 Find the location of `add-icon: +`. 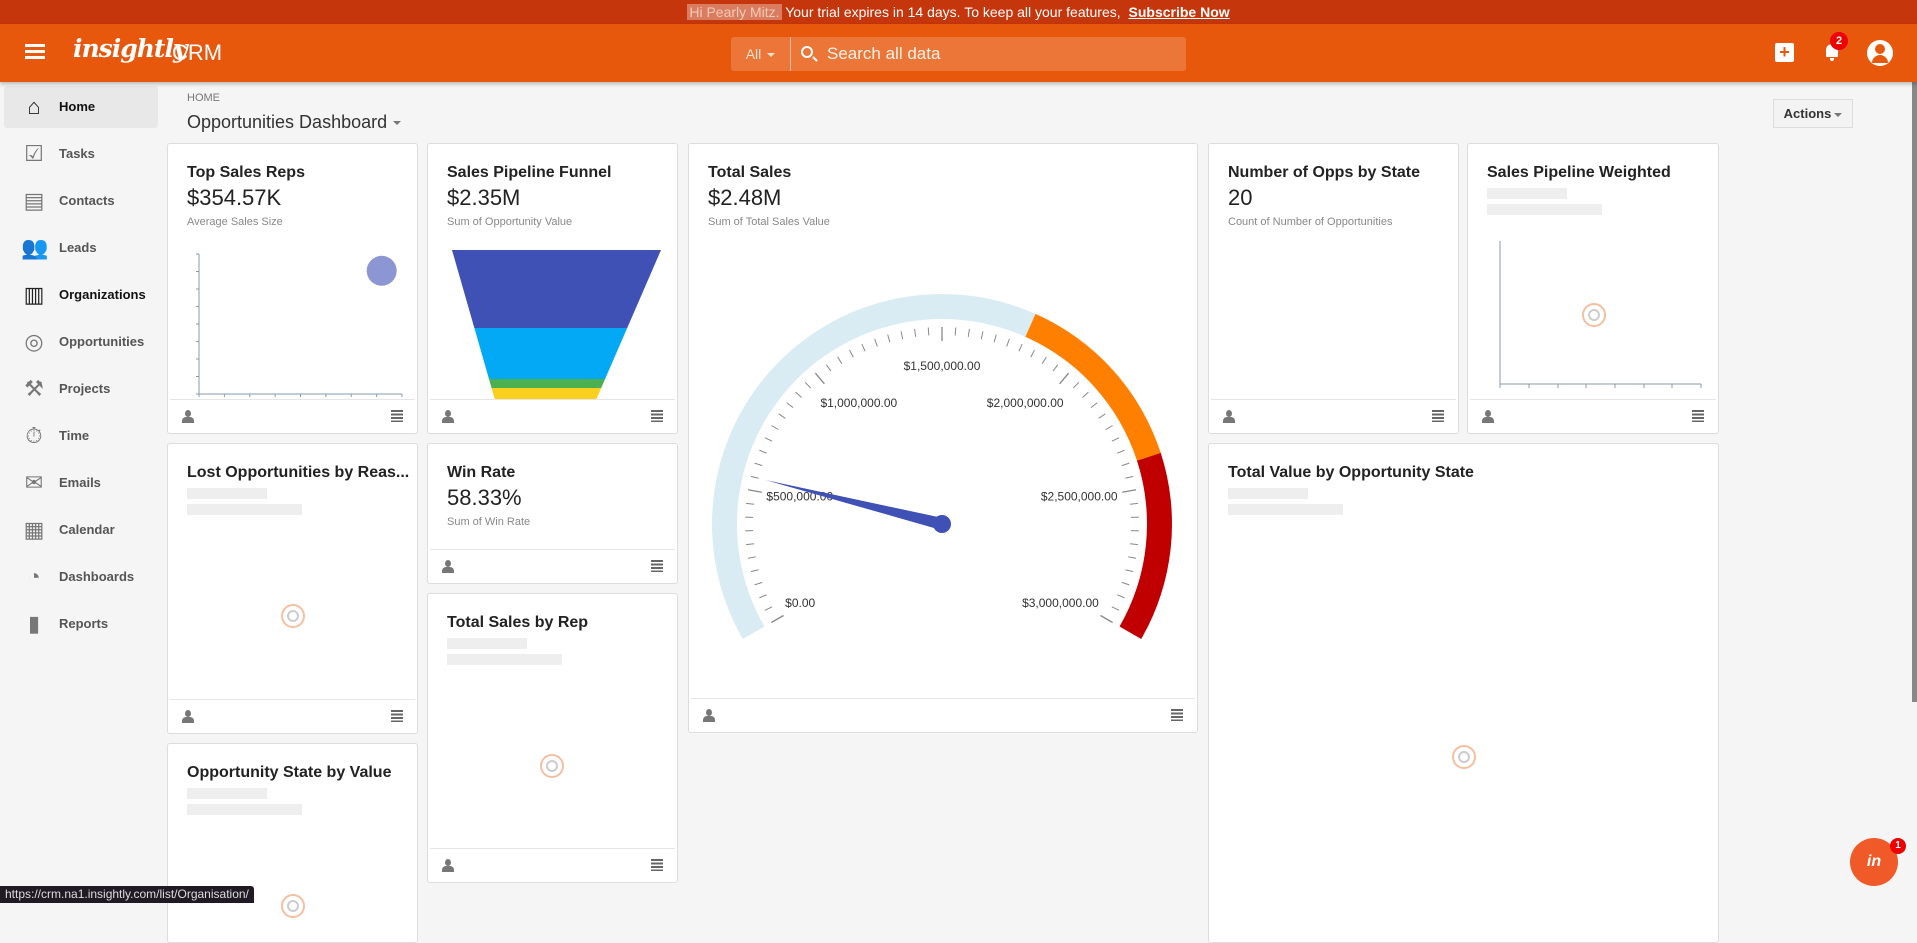

add-icon: + is located at coordinates (1784, 52).